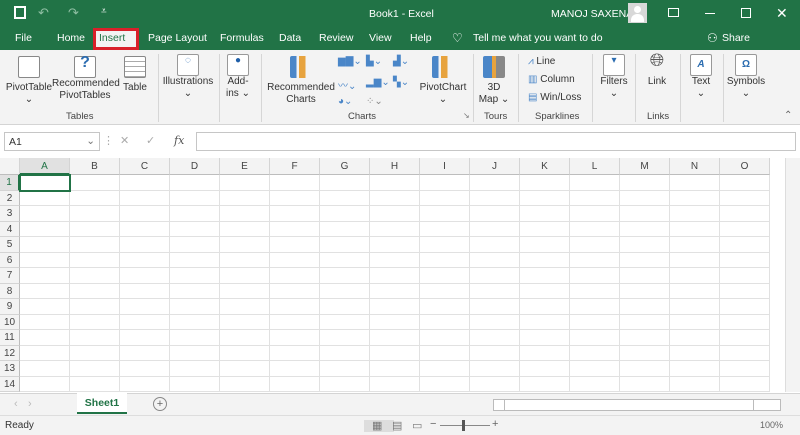  I want to click on row-header: 8, so click(10, 291).